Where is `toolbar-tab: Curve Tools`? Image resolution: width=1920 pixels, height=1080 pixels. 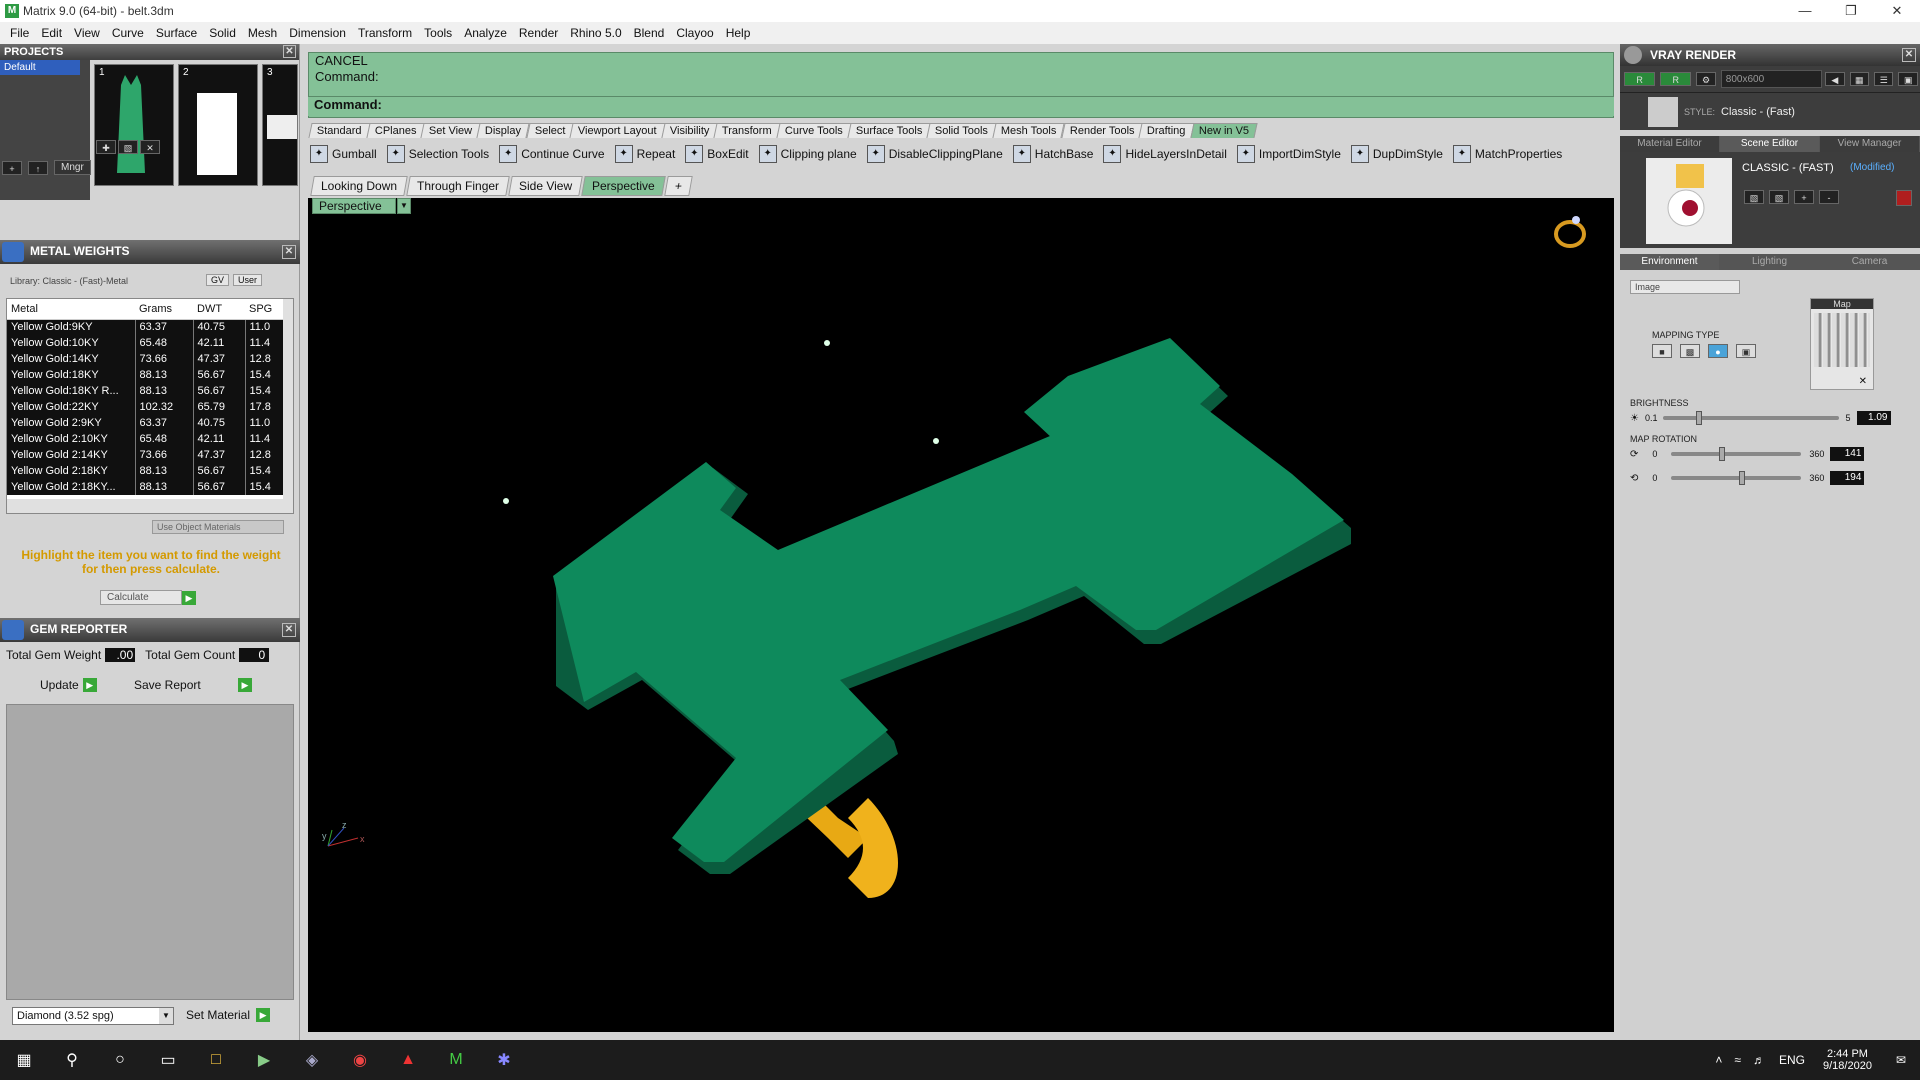
toolbar-tab: Curve Tools is located at coordinates (814, 130).